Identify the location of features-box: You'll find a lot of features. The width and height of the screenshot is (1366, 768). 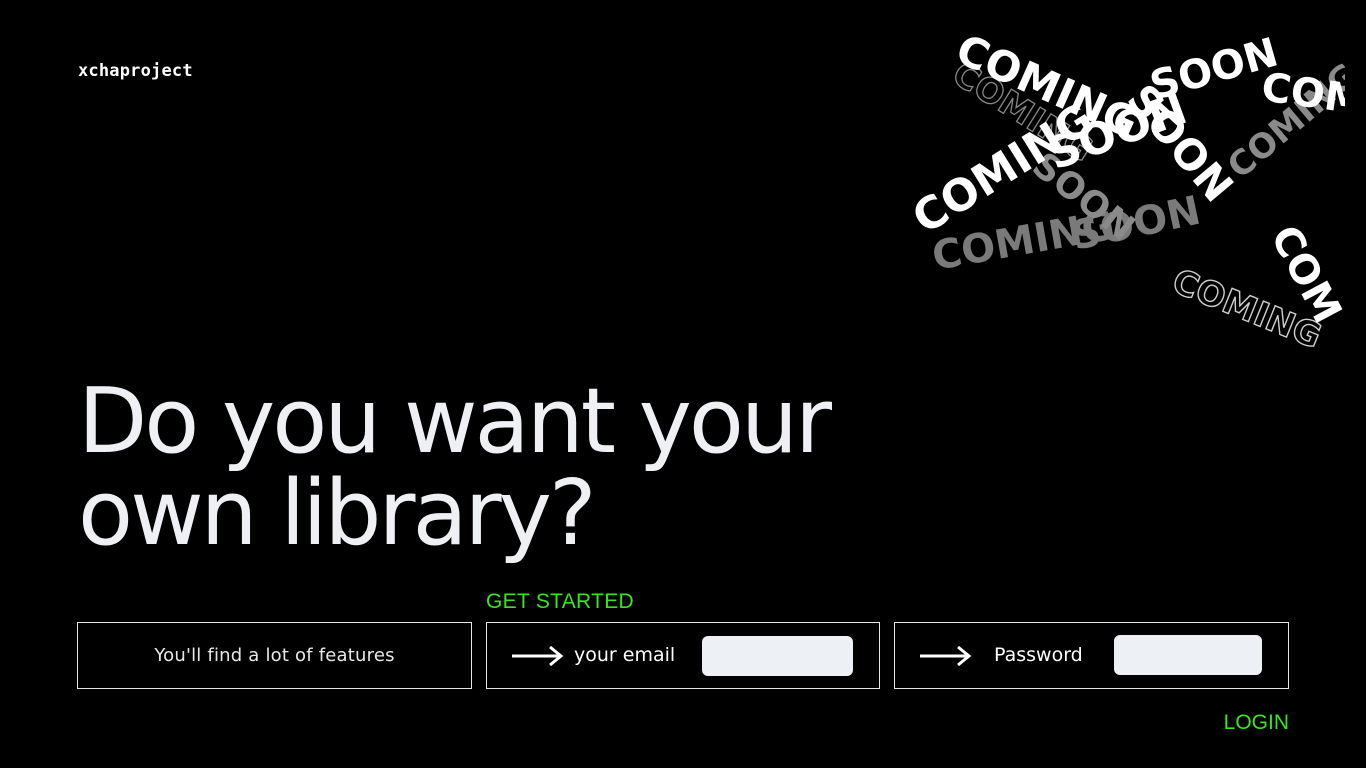
(274, 655).